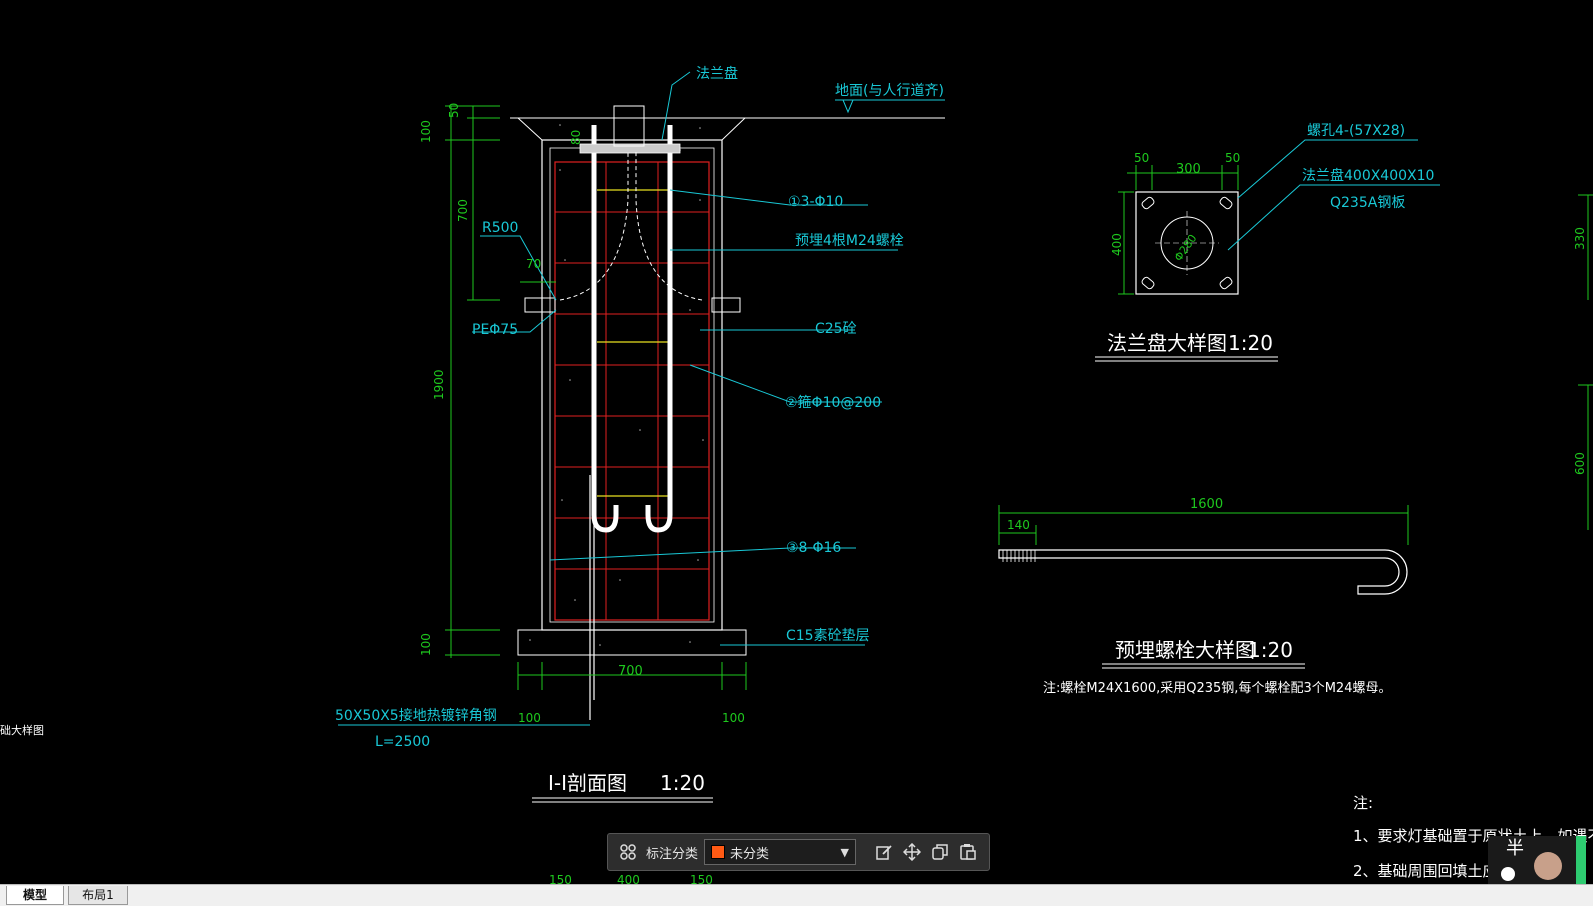 This screenshot has height=906, width=1593. What do you see at coordinates (815, 202) in the screenshot?
I see `rebar1-label: ①3-Φ10` at bounding box center [815, 202].